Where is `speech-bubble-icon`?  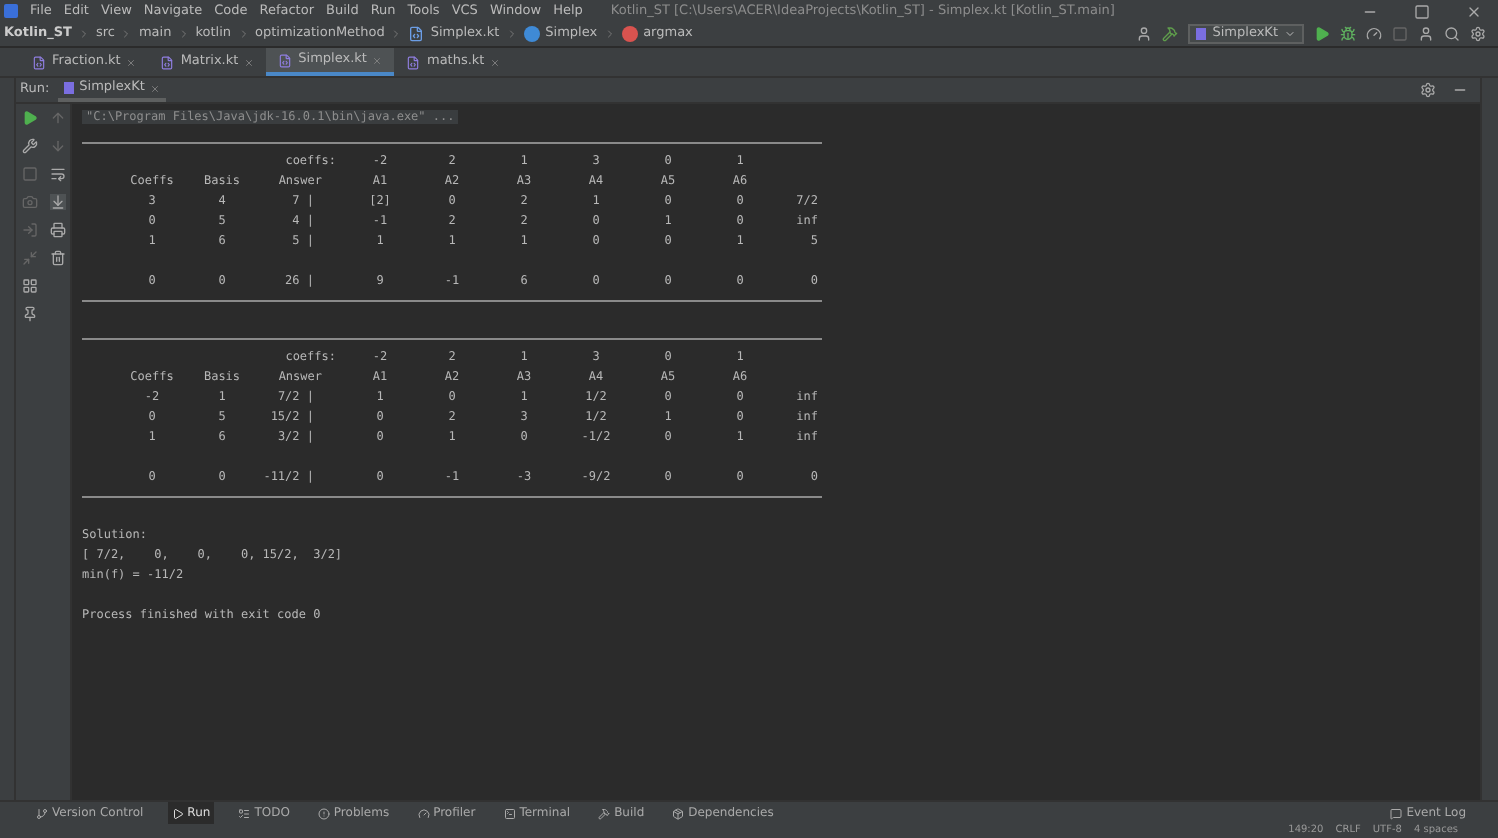
speech-bubble-icon is located at coordinates (1396, 813).